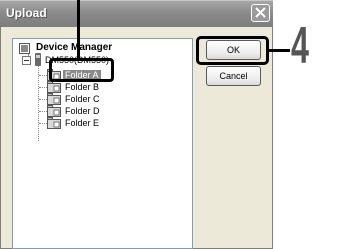 The height and width of the screenshot is (249, 360). What do you see at coordinates (26, 13) in the screenshot?
I see `dialog-title: Upload` at bounding box center [26, 13].